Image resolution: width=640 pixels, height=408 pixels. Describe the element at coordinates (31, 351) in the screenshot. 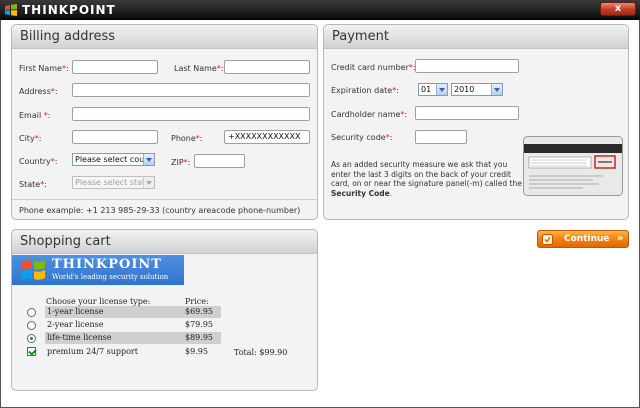

I see `support-checkbox` at that location.